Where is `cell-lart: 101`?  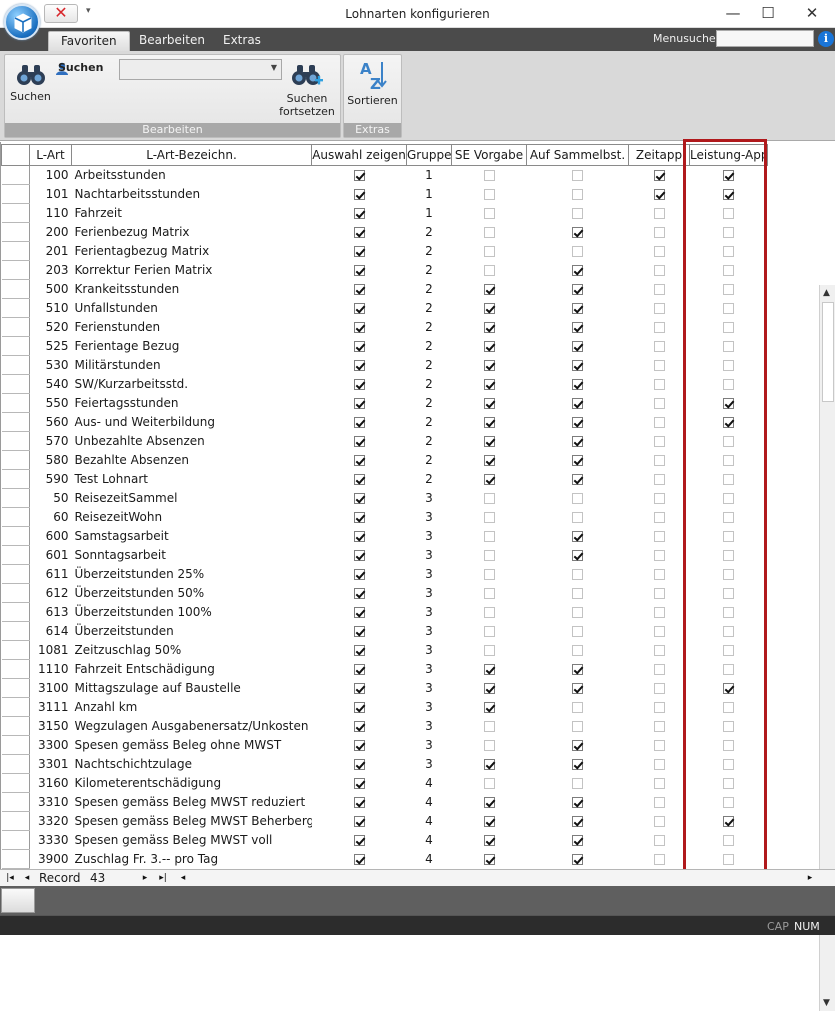 cell-lart: 101 is located at coordinates (51, 194).